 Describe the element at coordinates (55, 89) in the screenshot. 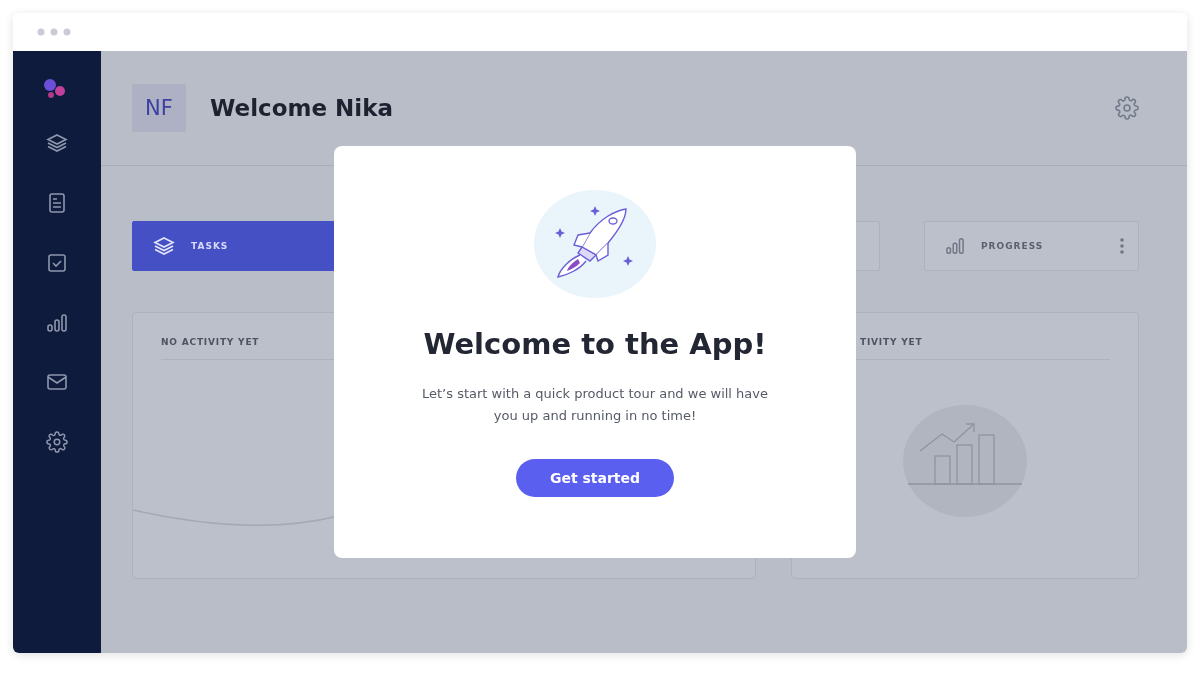

I see `logo-icon` at that location.